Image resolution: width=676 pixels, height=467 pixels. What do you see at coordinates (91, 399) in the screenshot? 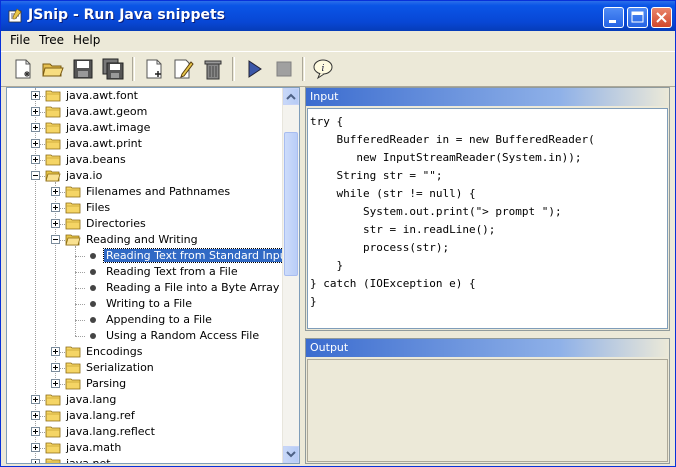
I see `tree-item-label: java.lang` at bounding box center [91, 399].